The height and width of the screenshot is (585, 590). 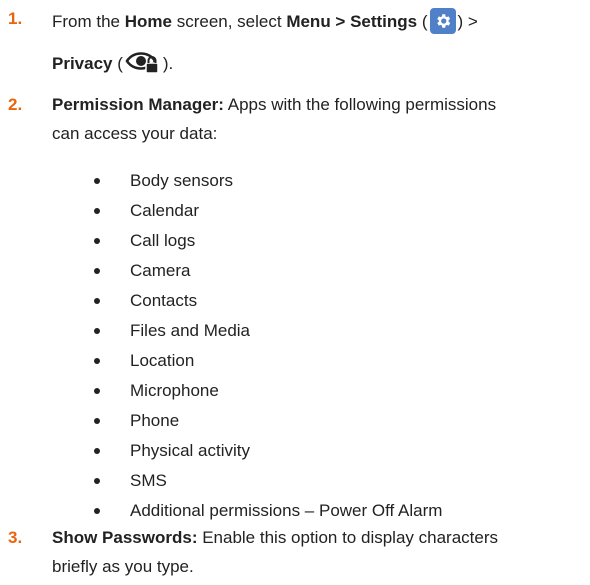 What do you see at coordinates (347, 537) in the screenshot?
I see `step-3-text: Enable this option to display characters` at bounding box center [347, 537].